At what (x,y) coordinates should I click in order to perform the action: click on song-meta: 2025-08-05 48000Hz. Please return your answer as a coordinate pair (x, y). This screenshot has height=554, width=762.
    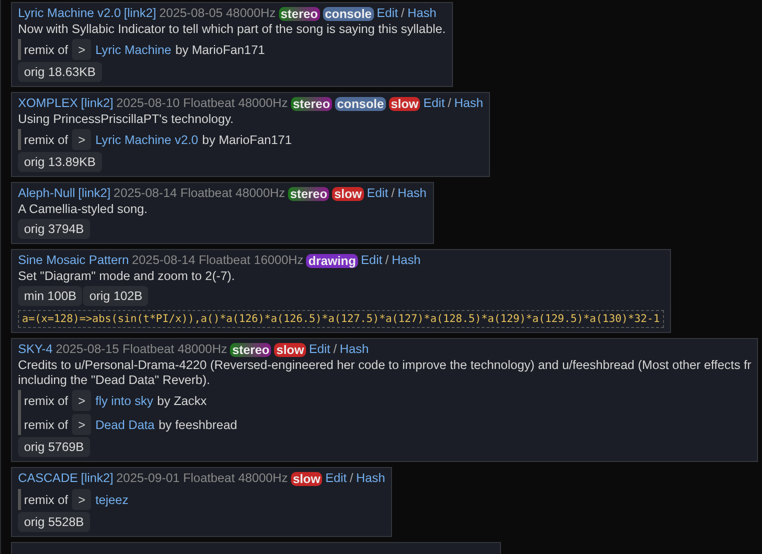
    Looking at the image, I should click on (217, 13).